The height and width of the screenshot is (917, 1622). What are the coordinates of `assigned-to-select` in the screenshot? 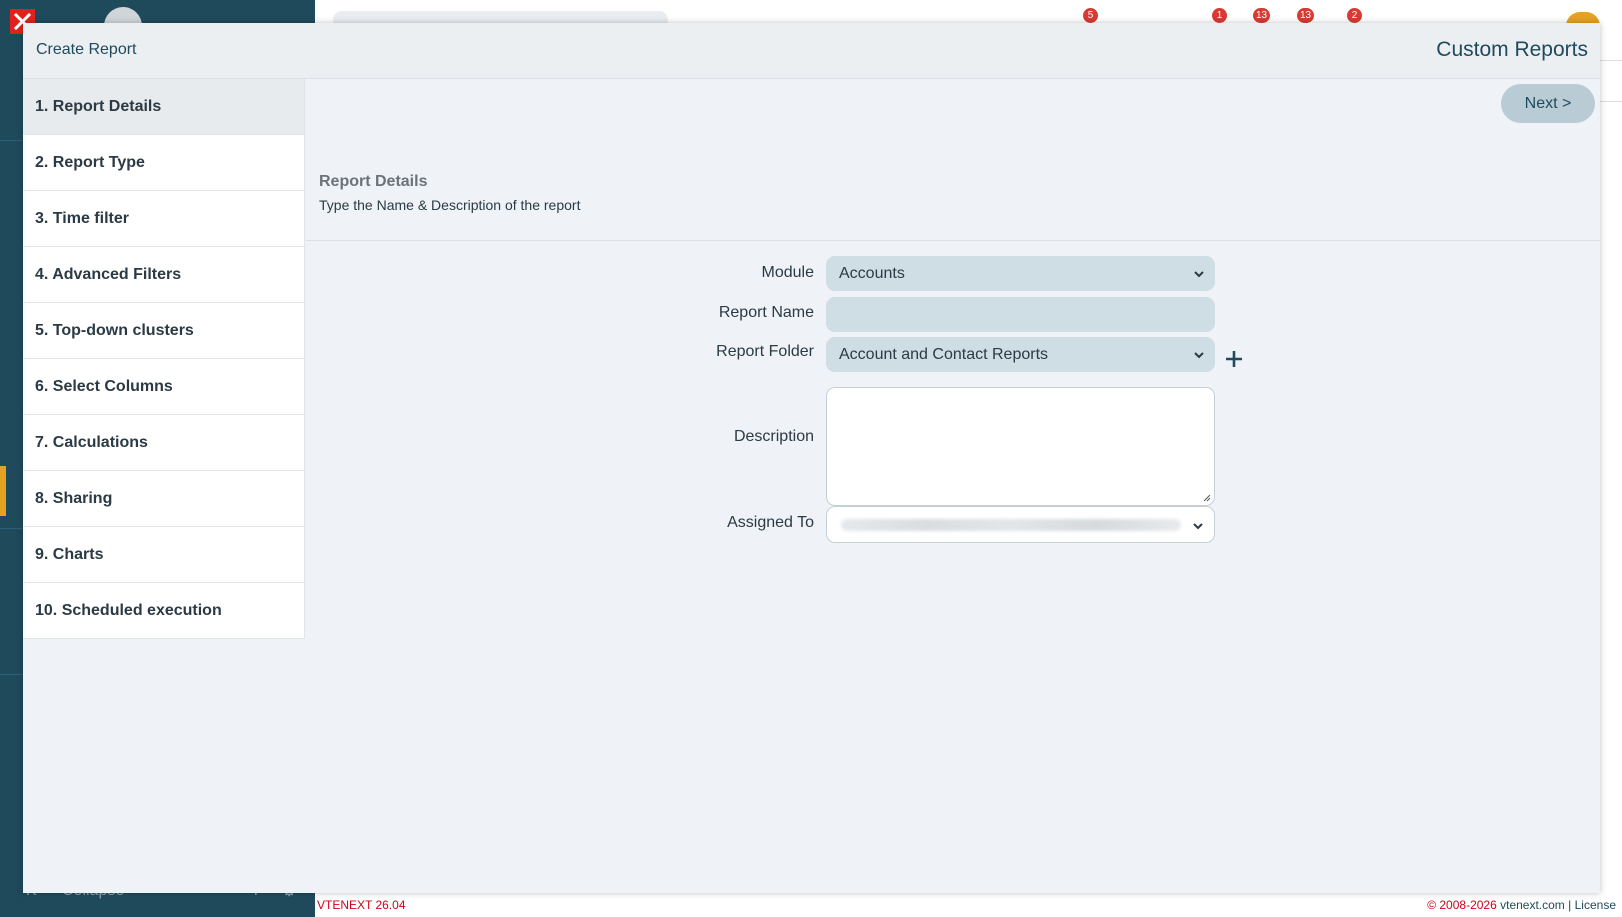 It's located at (1020, 524).